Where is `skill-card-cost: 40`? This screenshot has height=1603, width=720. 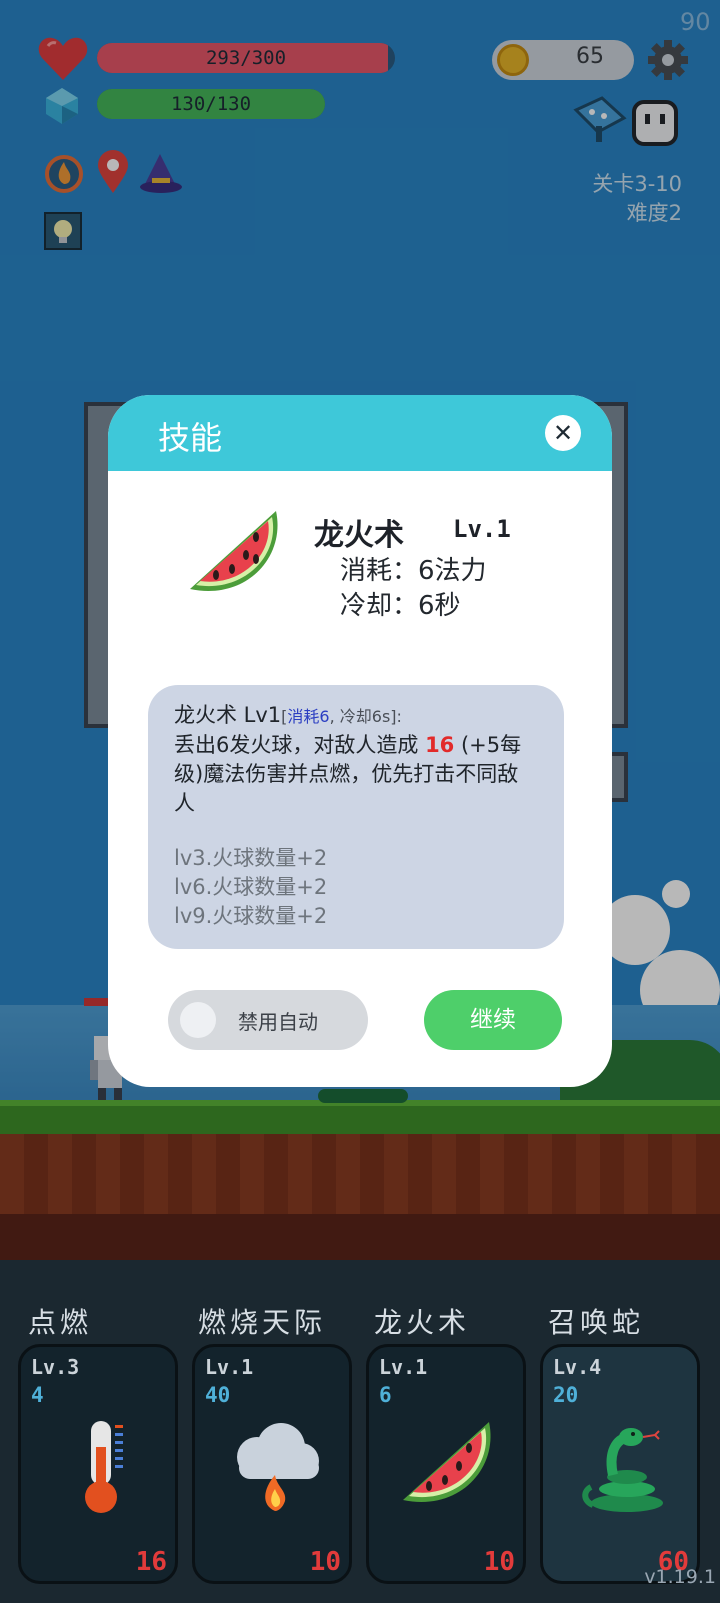 skill-card-cost: 40 is located at coordinates (218, 1395).